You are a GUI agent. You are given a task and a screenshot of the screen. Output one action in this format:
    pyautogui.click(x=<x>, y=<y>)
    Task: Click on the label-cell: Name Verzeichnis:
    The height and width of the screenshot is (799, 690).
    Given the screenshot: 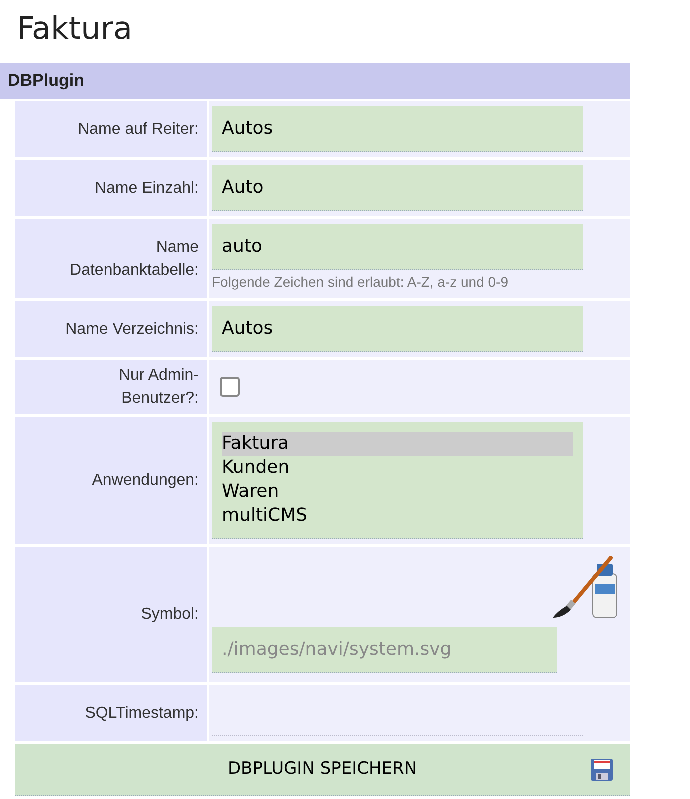 What is the action you would take?
    pyautogui.click(x=111, y=329)
    